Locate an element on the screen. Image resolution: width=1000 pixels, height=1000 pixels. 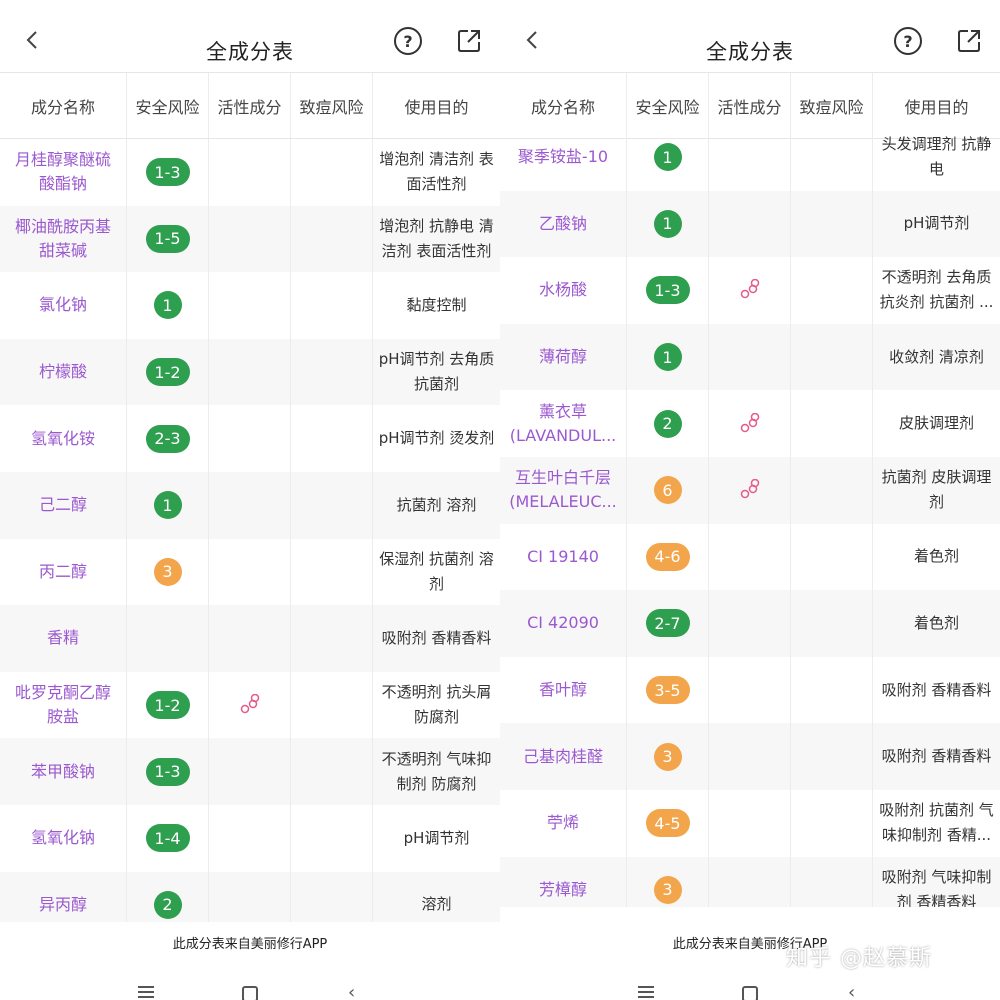
col-header-active: 活性成分 is located at coordinates (250, 105).